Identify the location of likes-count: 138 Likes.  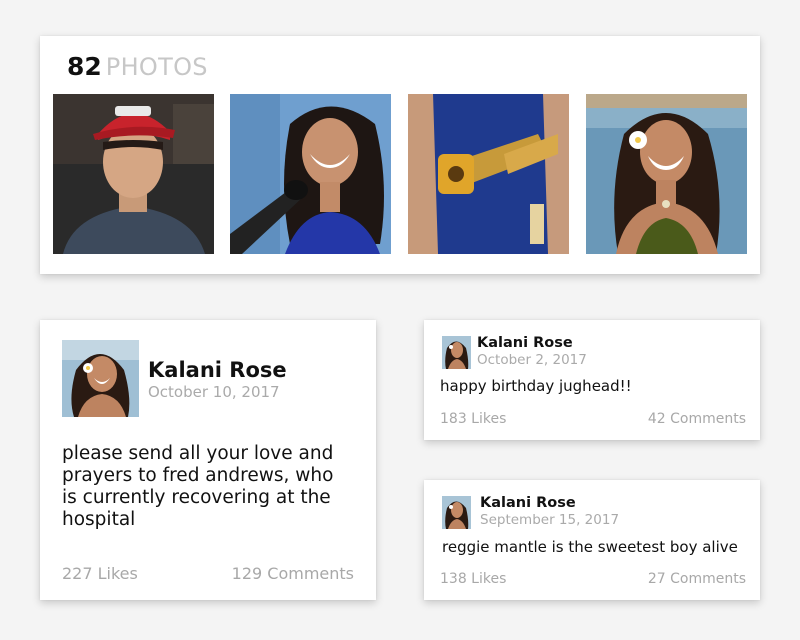
(473, 579).